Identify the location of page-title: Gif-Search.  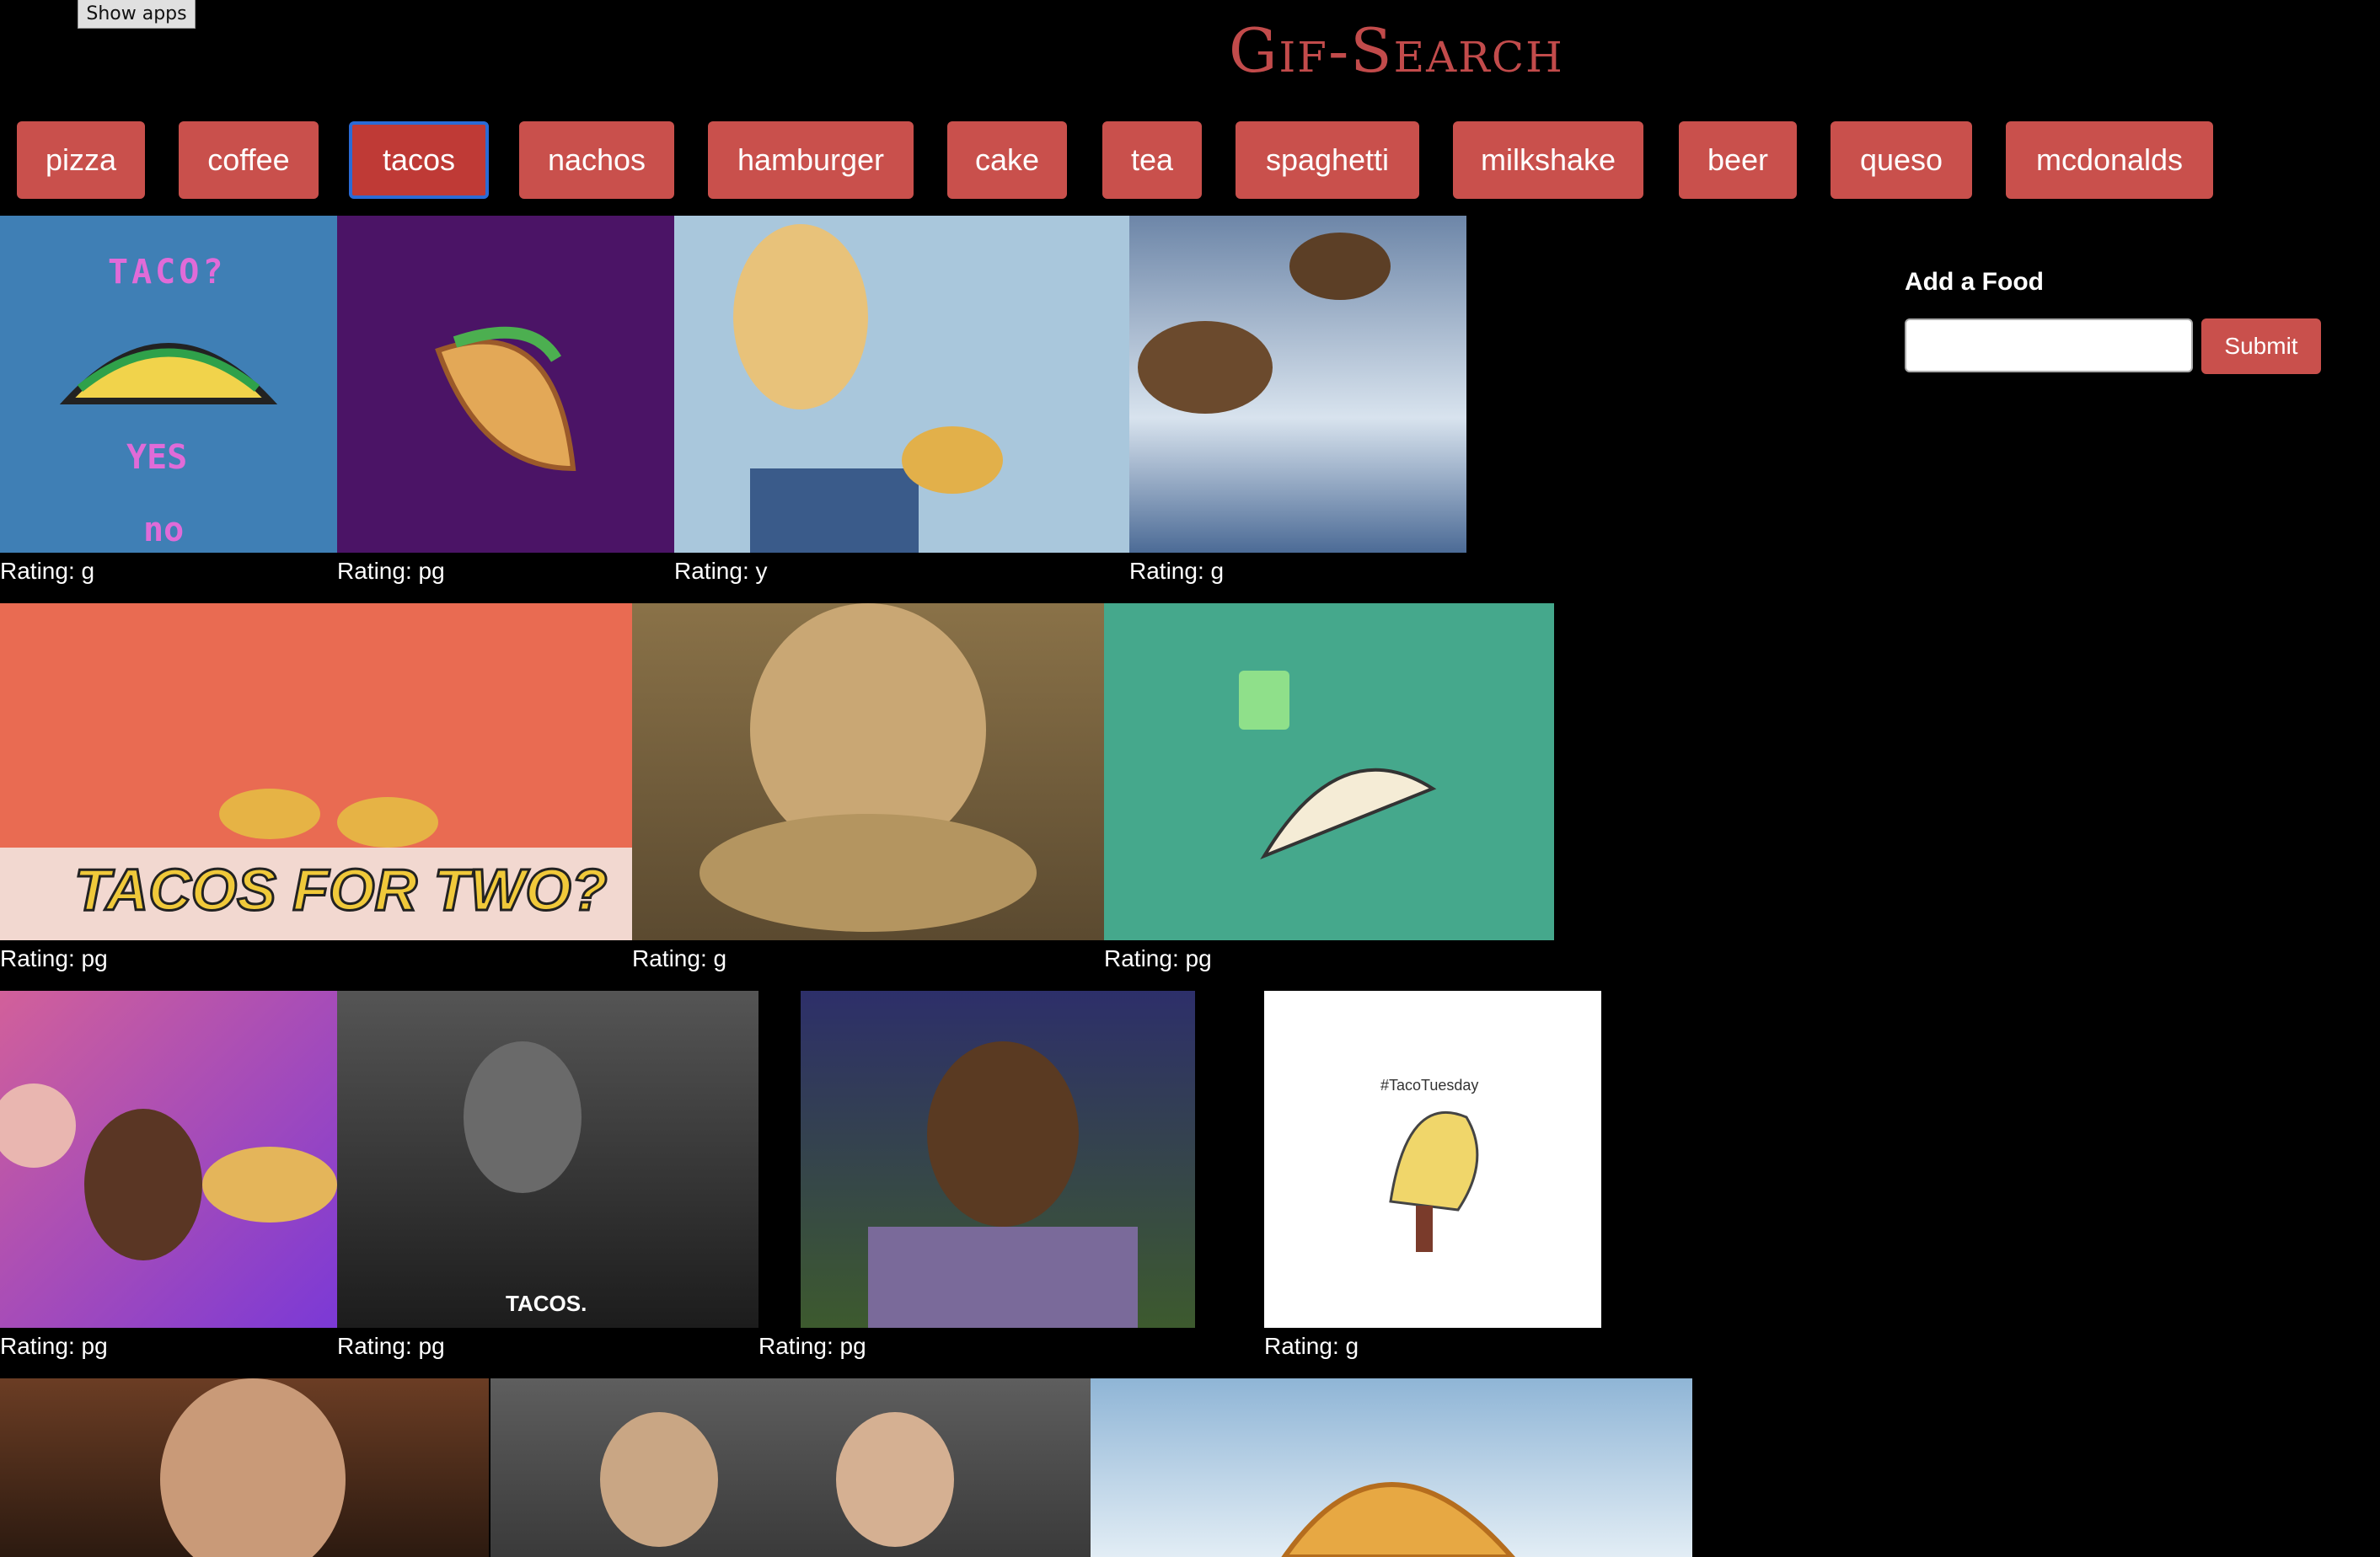
(1396, 50).